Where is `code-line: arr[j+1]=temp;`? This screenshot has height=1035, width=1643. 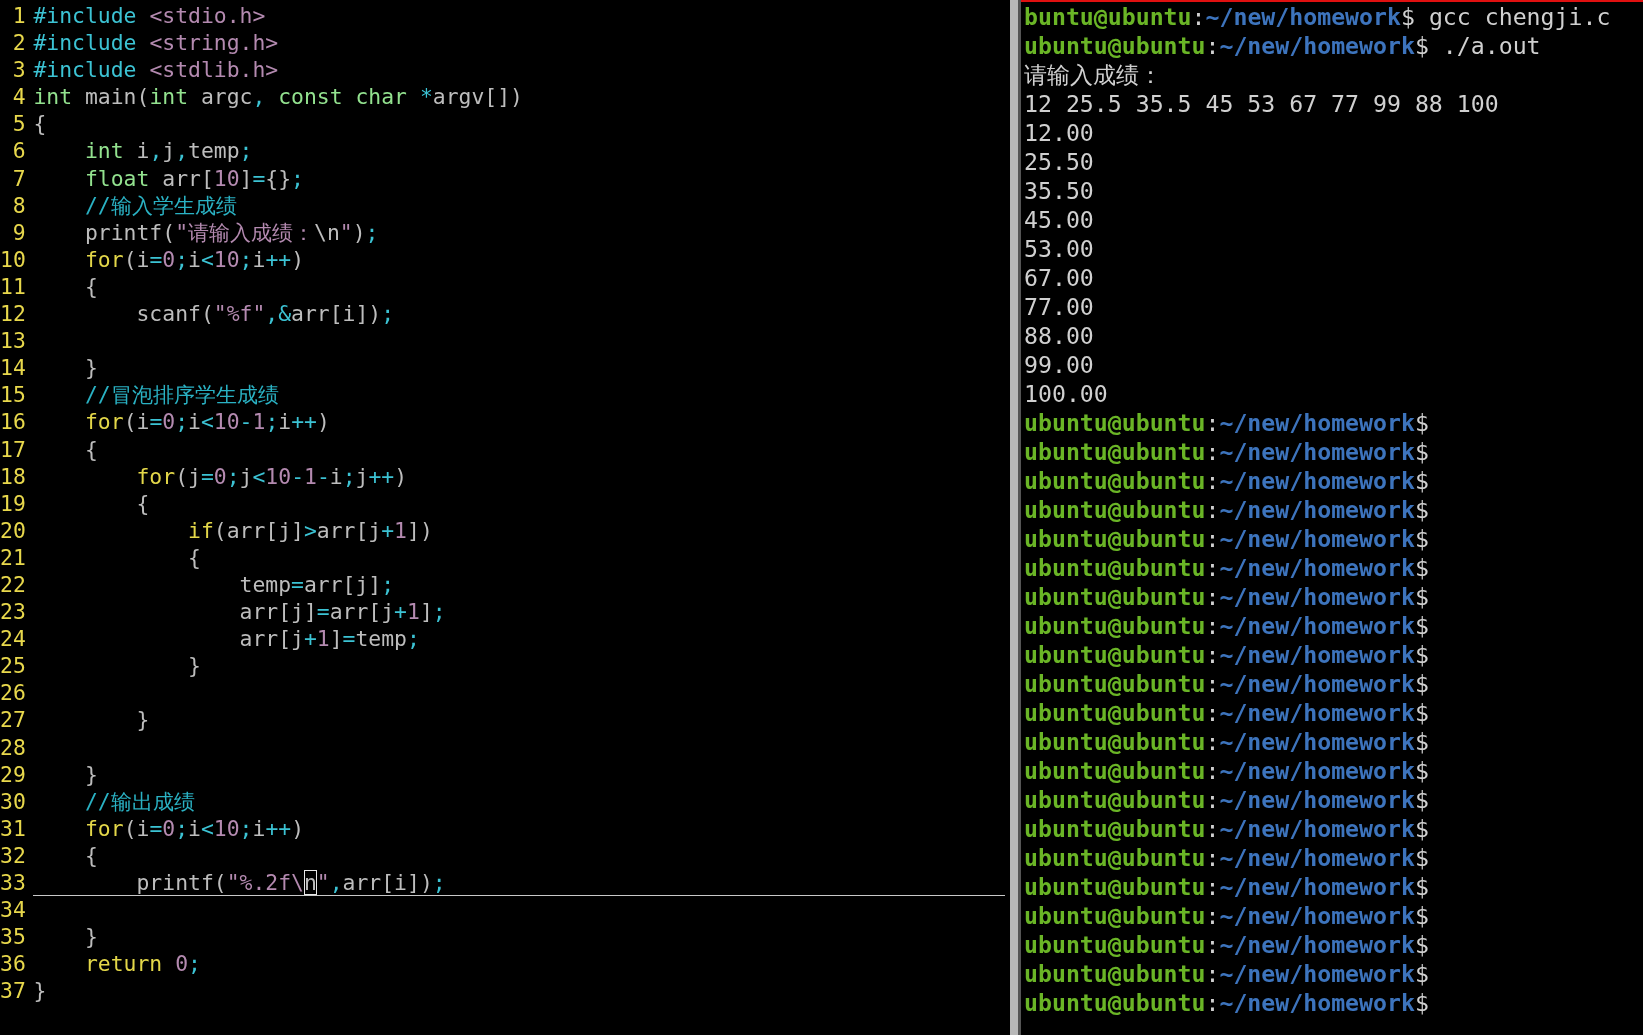
code-line: arr[j+1]=temp; is located at coordinates (329, 639).